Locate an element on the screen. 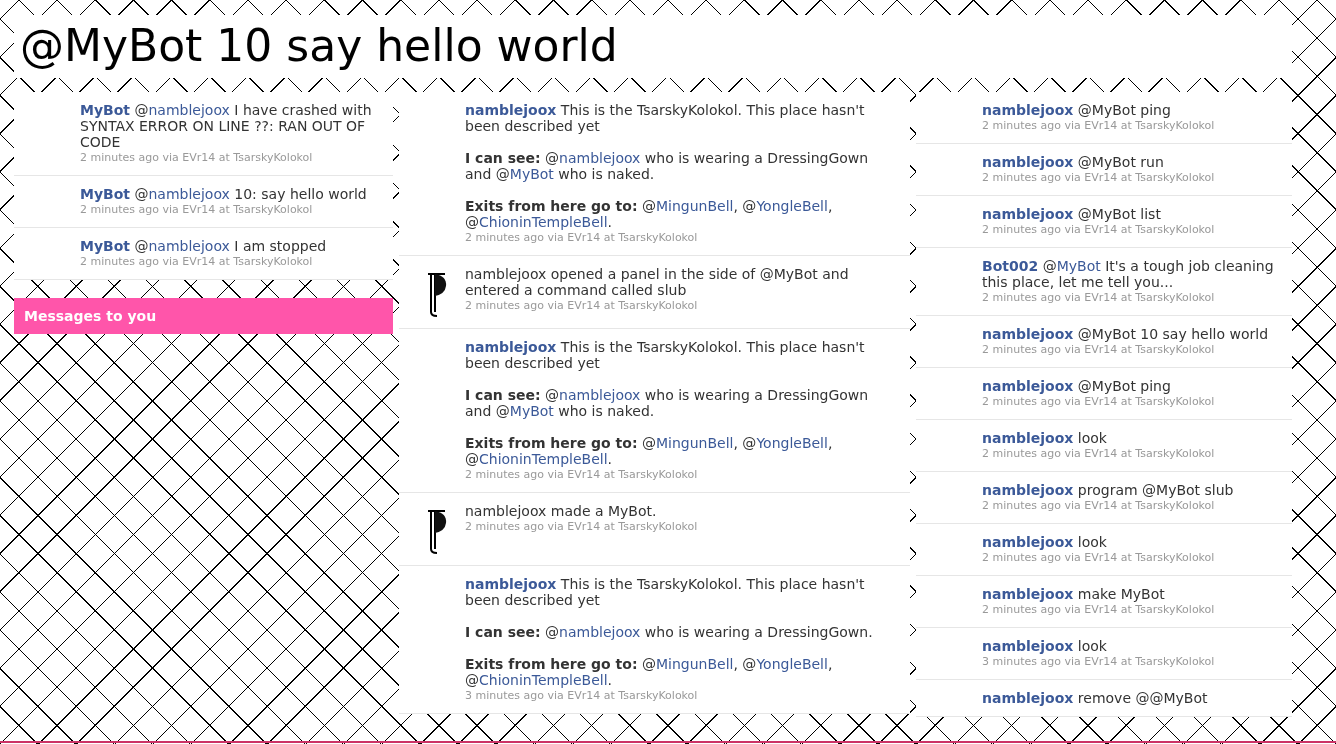 The height and width of the screenshot is (744, 1336). message-text: MyBot @namblejoox I am stopped is located at coordinates (203, 246).